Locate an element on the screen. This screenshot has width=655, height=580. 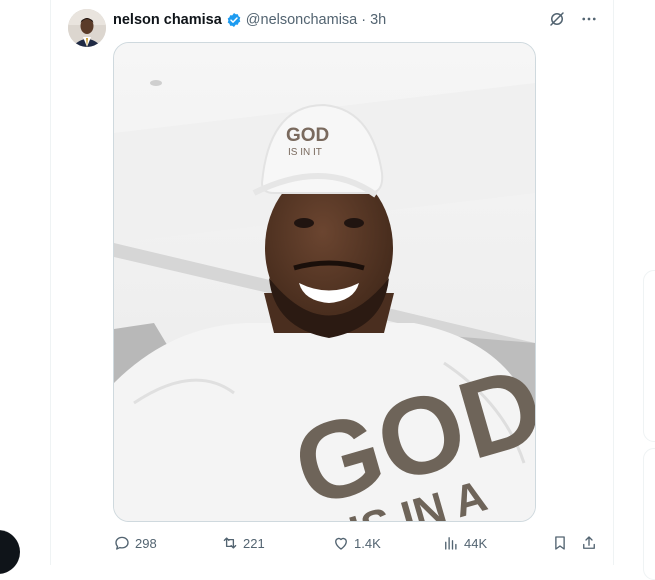
timestamp: 3h is located at coordinates (378, 20).